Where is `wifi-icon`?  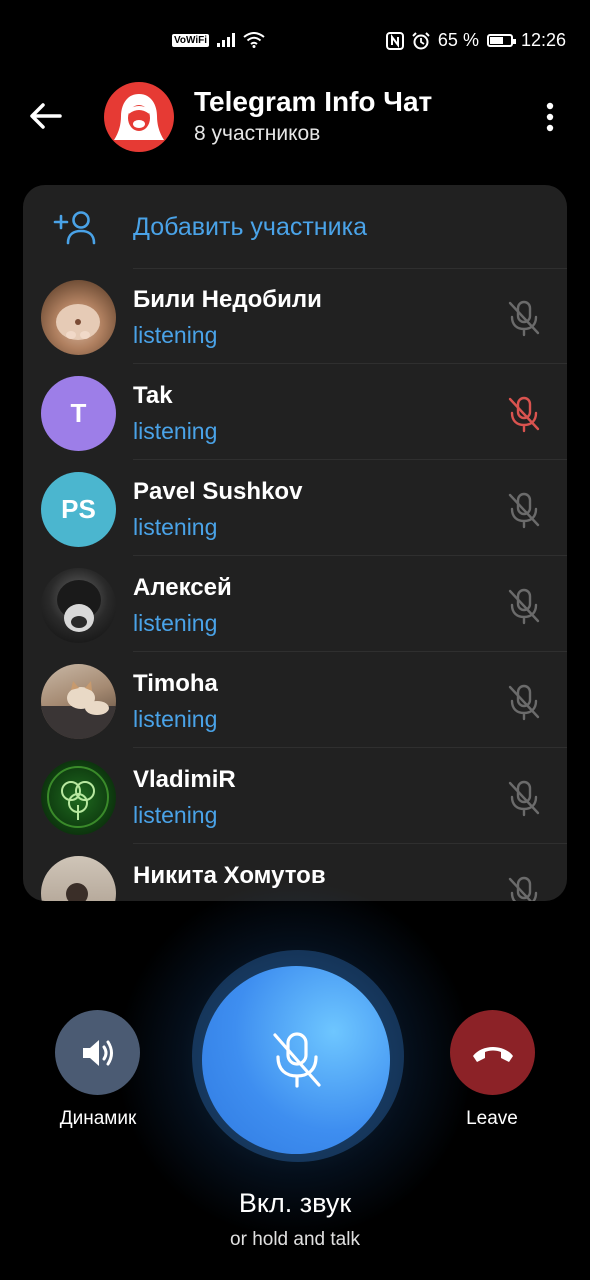 wifi-icon is located at coordinates (254, 40).